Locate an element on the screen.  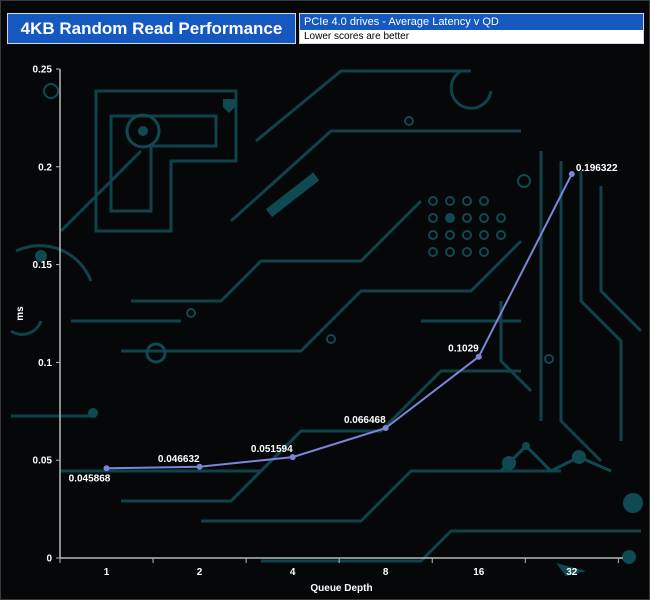
y-tick-label: 0.05 is located at coordinates (43, 461).